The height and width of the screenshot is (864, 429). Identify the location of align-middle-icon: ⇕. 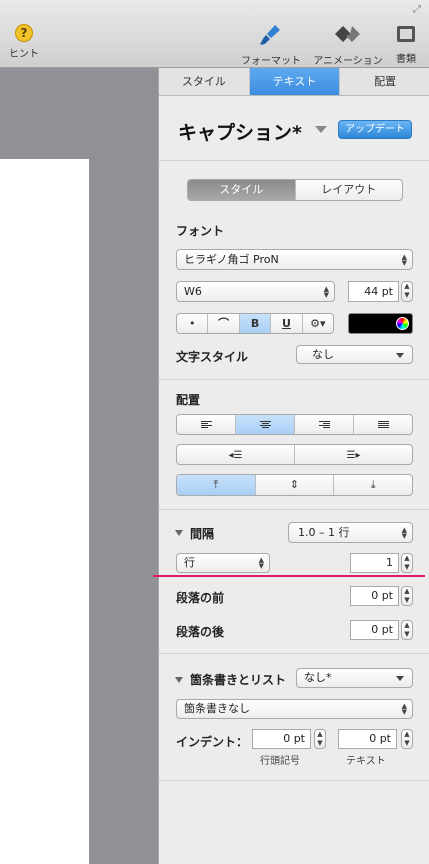
(294, 484).